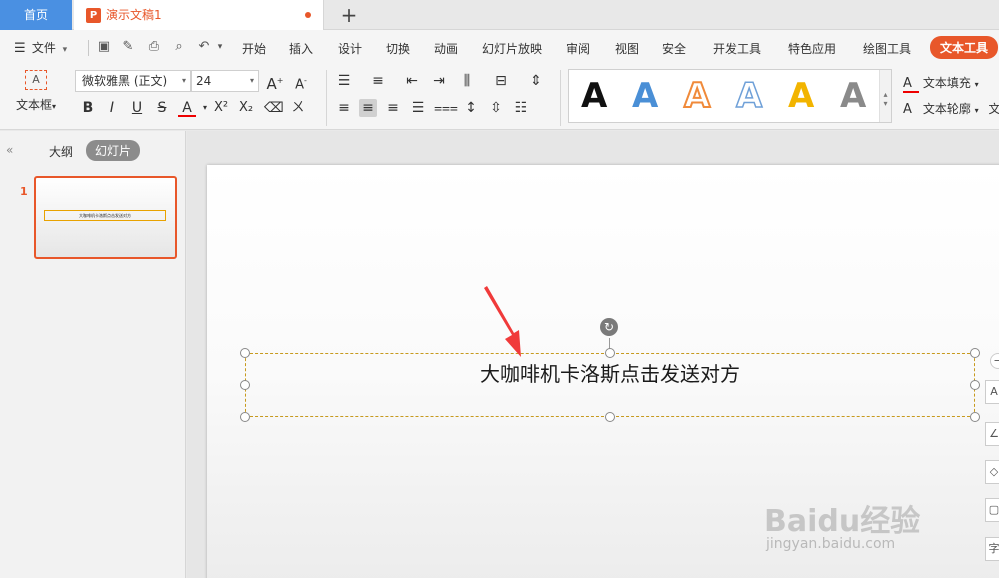 The height and width of the screenshot is (578, 999). What do you see at coordinates (501, 81) in the screenshot?
I see `text-direction-icon: ⊟` at bounding box center [501, 81].